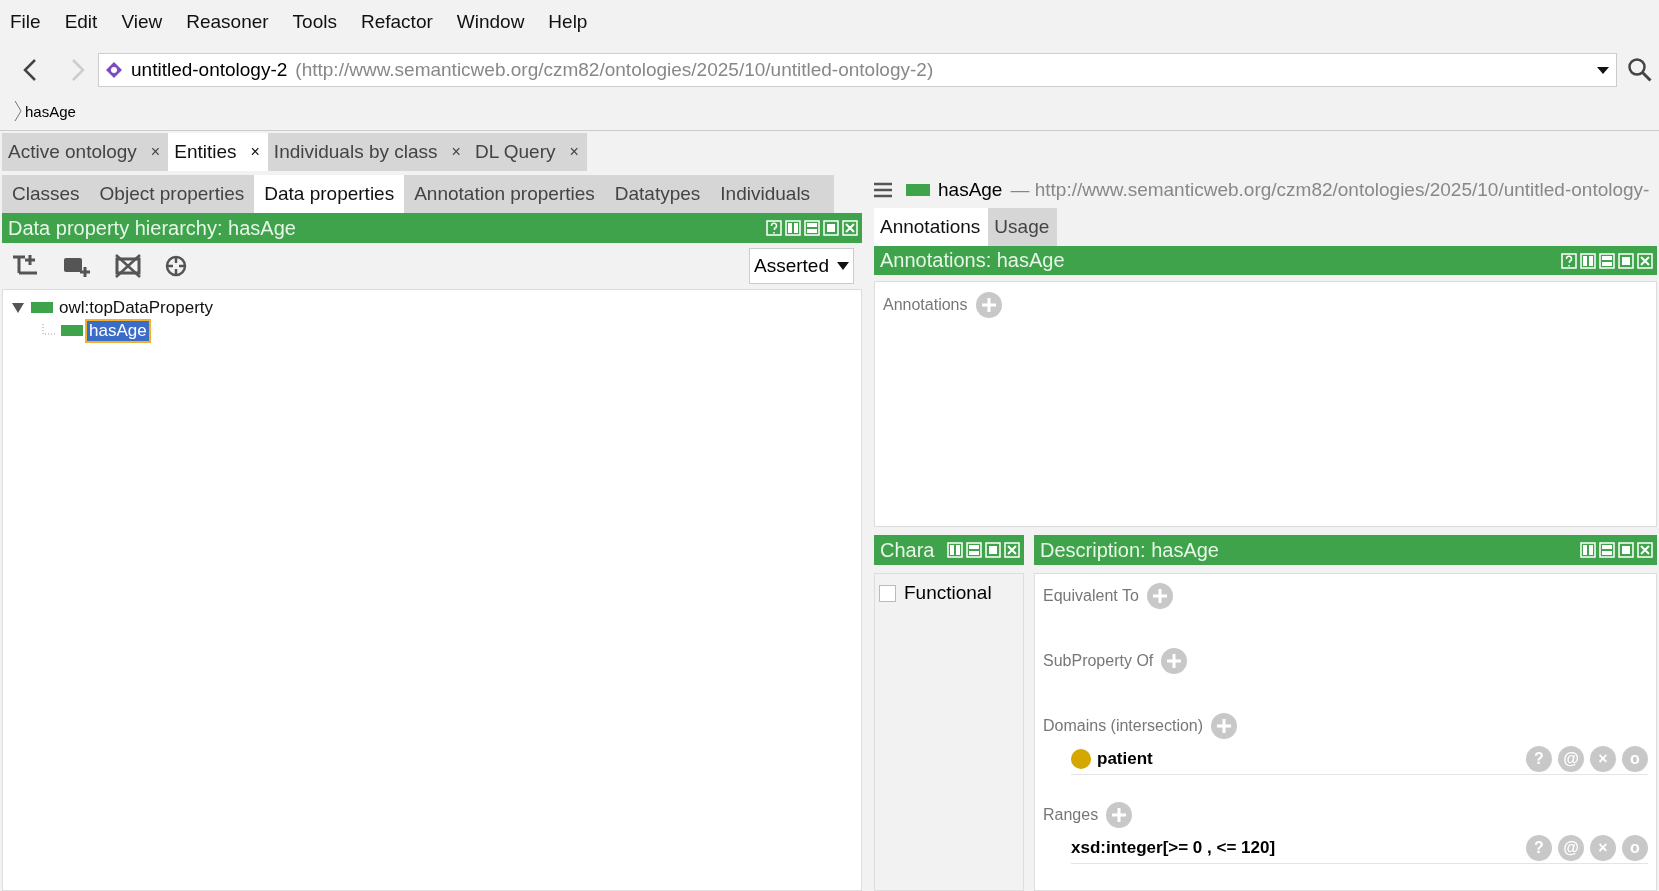  I want to click on ontology-iri: (http://www.semanticweb.org/czm82/ontologies/2025/10/untitled-ontology-2), so click(614, 70).